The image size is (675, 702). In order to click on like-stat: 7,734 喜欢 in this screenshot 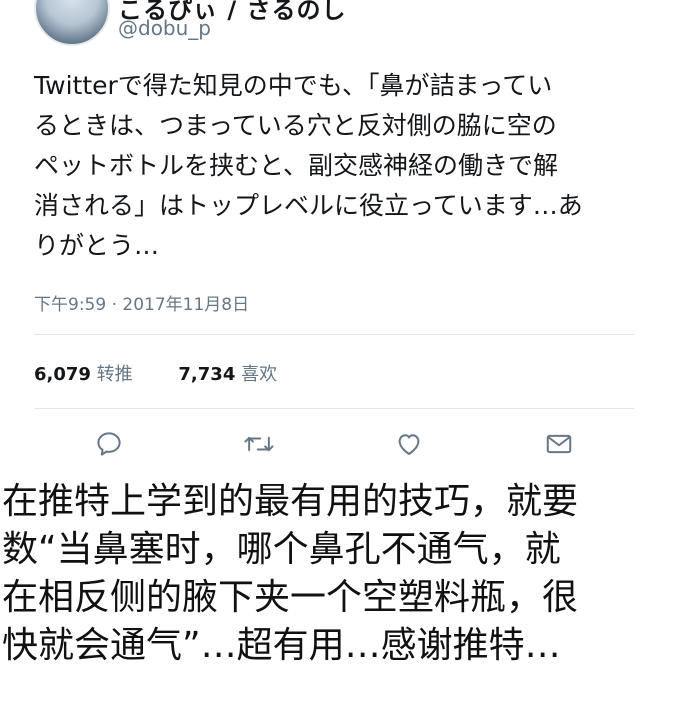, I will do `click(227, 374)`.